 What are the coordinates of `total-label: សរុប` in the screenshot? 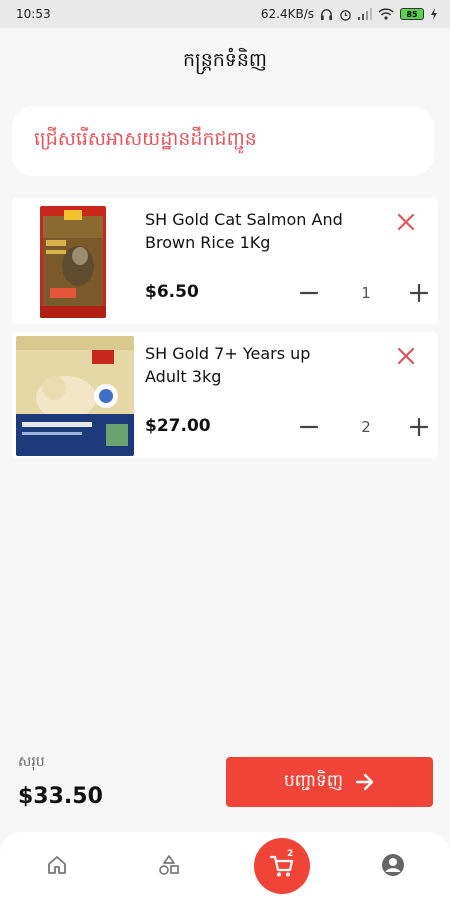 It's located at (31, 762).